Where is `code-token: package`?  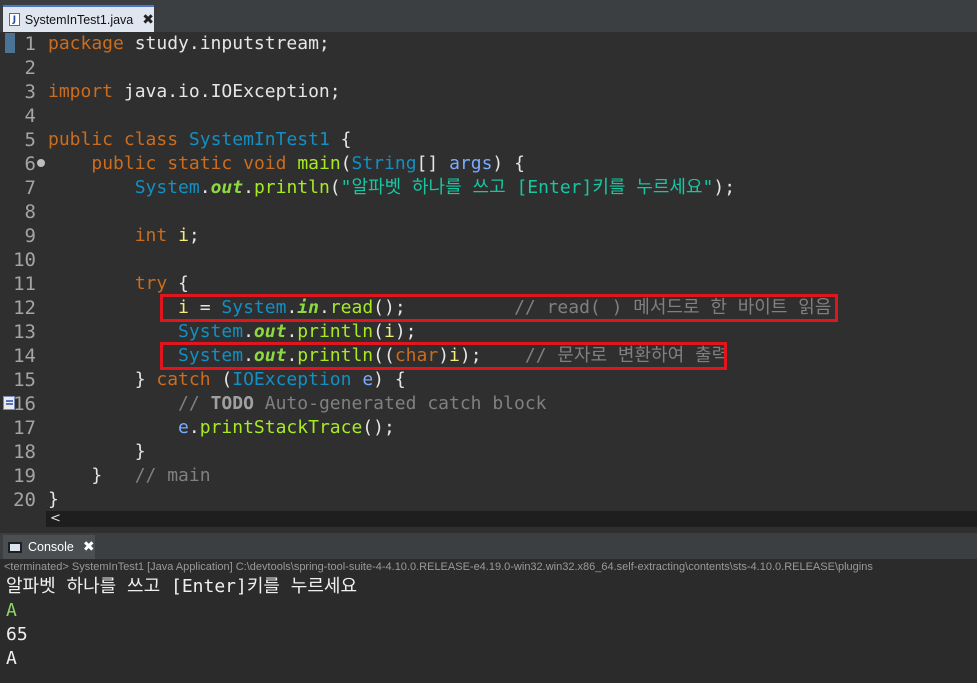
code-token: package is located at coordinates (86, 43).